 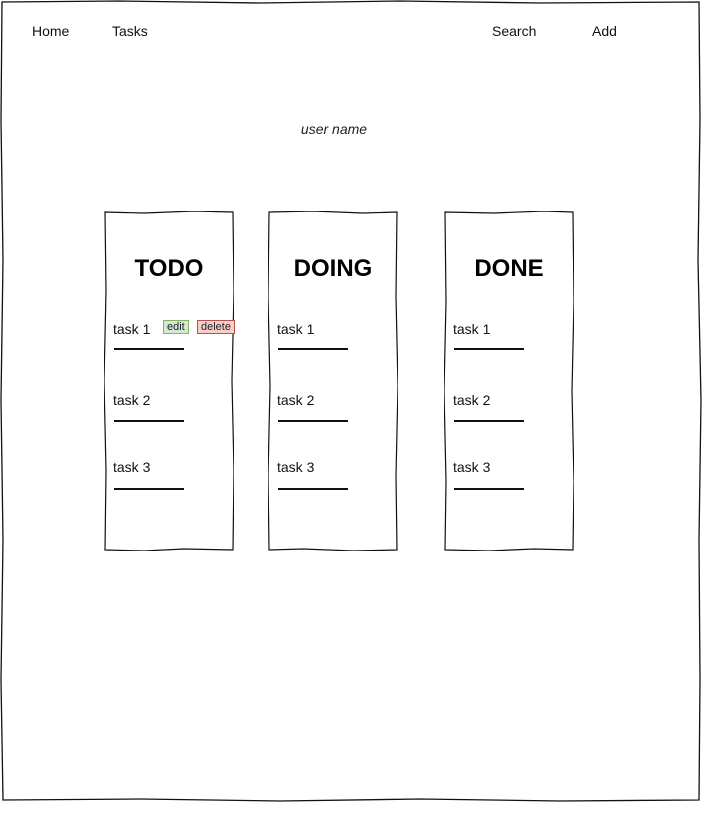 What do you see at coordinates (216, 327) in the screenshot?
I see `delete-button: delete` at bounding box center [216, 327].